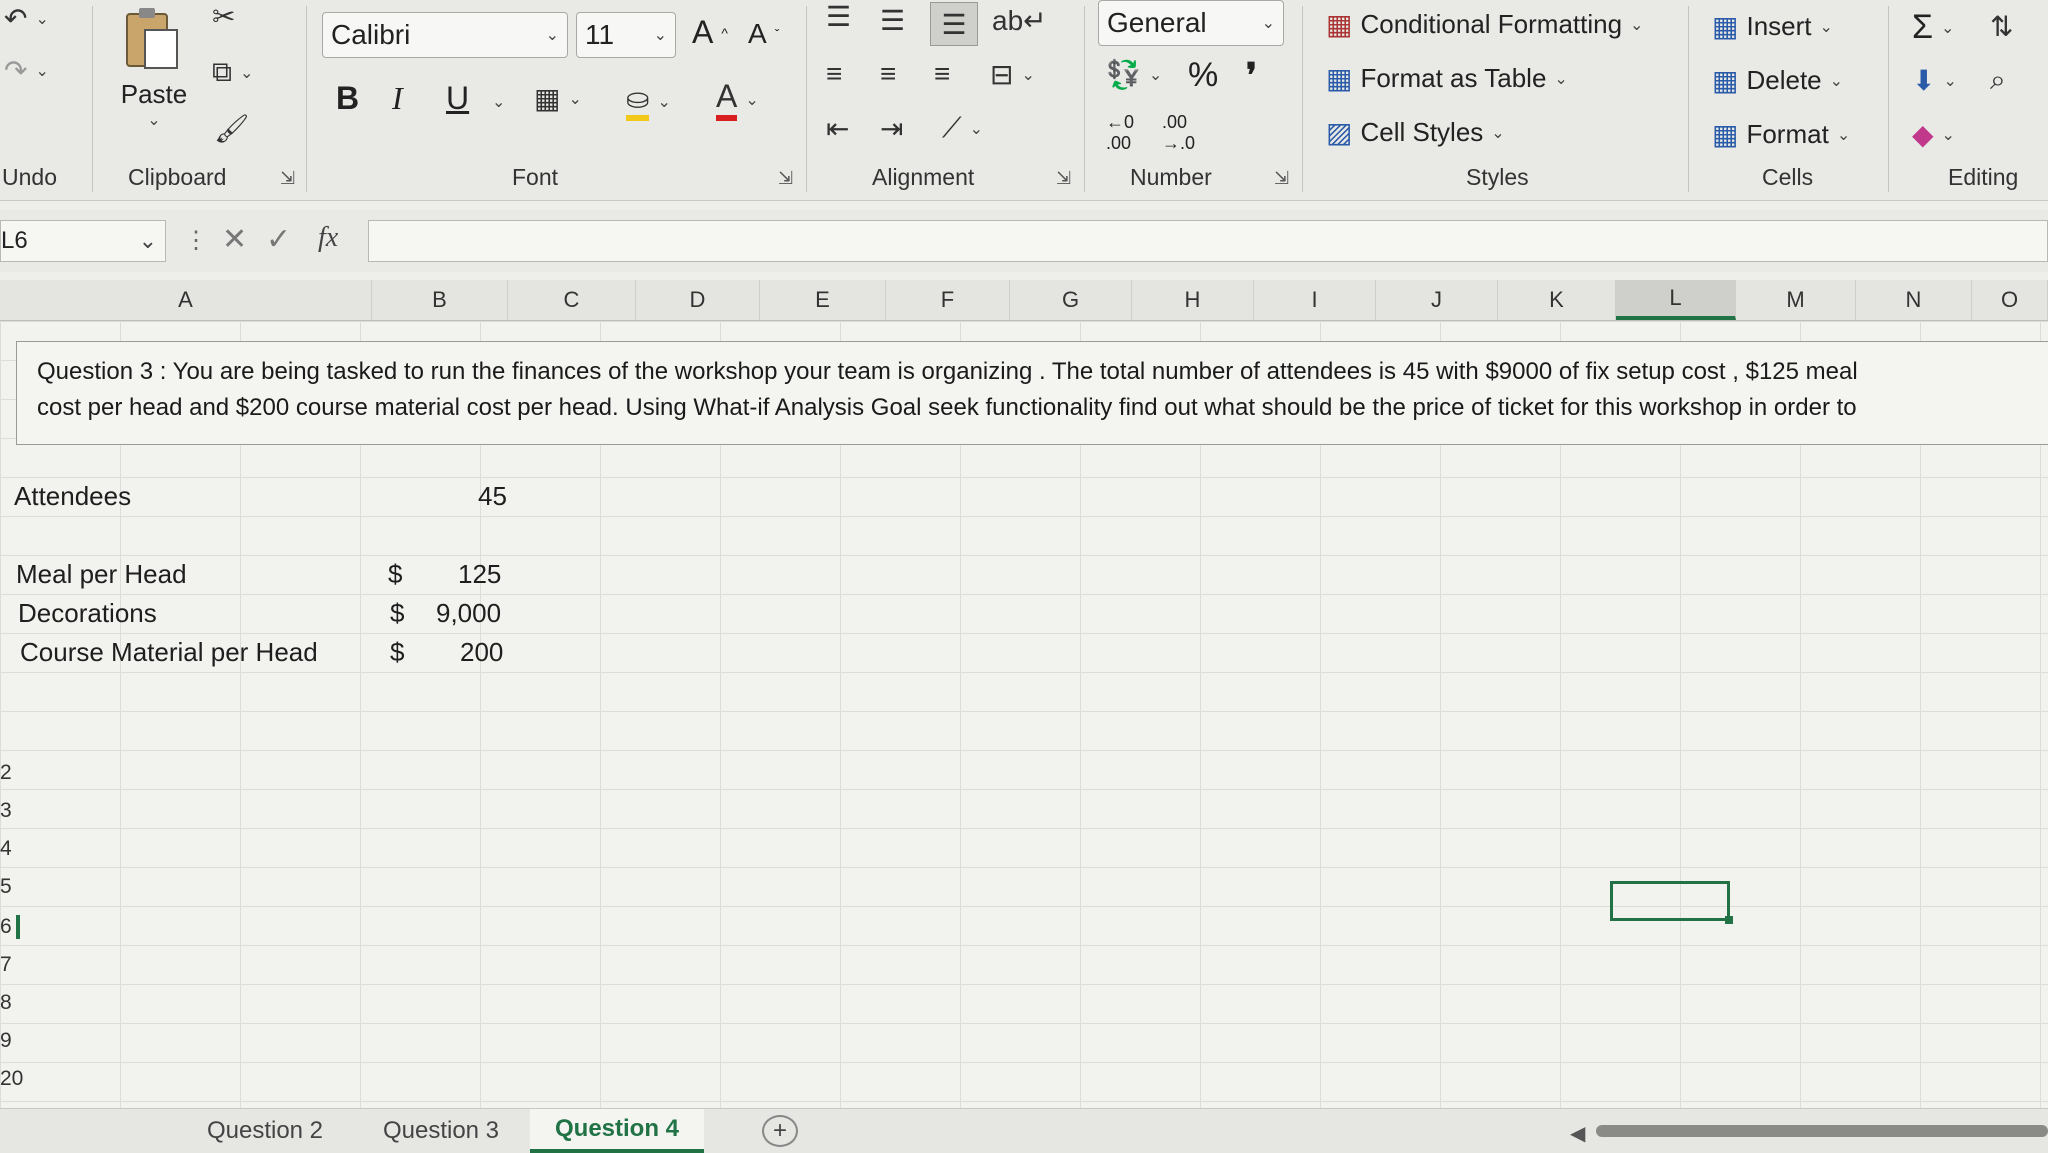  Describe the element at coordinates (26, 18) in the screenshot. I see `undo-button: ↶ ⌄` at that location.